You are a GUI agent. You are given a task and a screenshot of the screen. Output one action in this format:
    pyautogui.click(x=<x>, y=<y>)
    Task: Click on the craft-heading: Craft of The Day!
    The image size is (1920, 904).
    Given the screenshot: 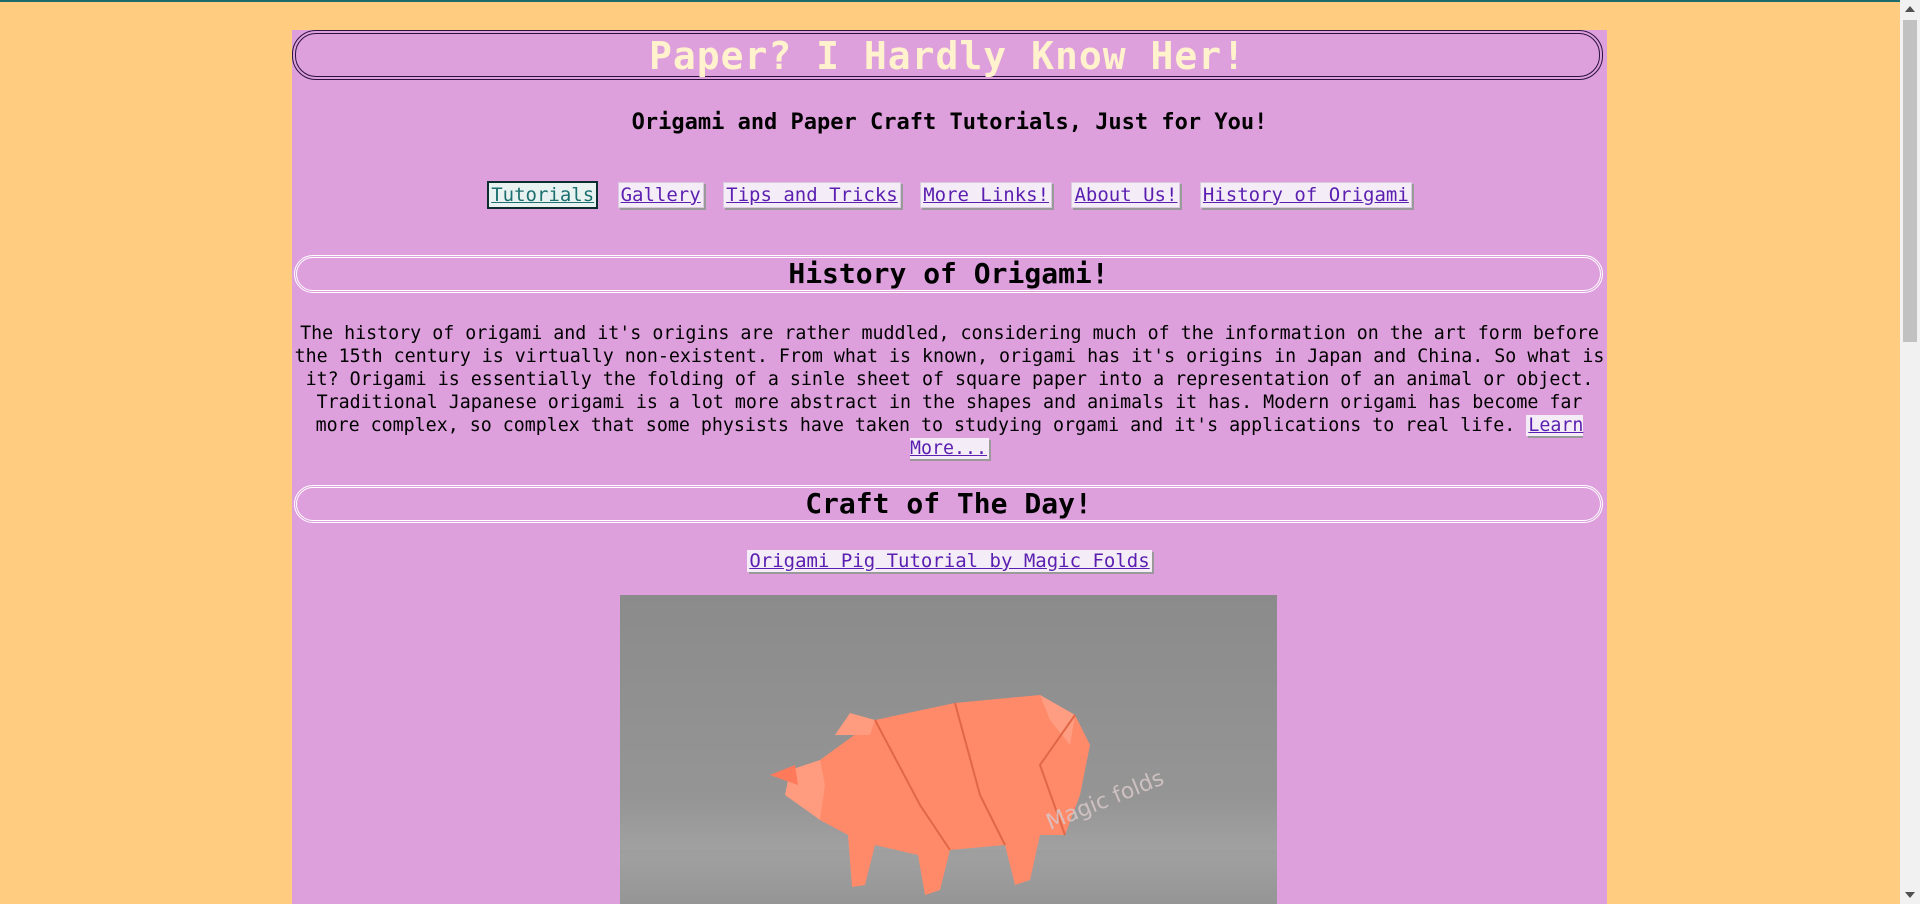 What is the action you would take?
    pyautogui.click(x=948, y=504)
    